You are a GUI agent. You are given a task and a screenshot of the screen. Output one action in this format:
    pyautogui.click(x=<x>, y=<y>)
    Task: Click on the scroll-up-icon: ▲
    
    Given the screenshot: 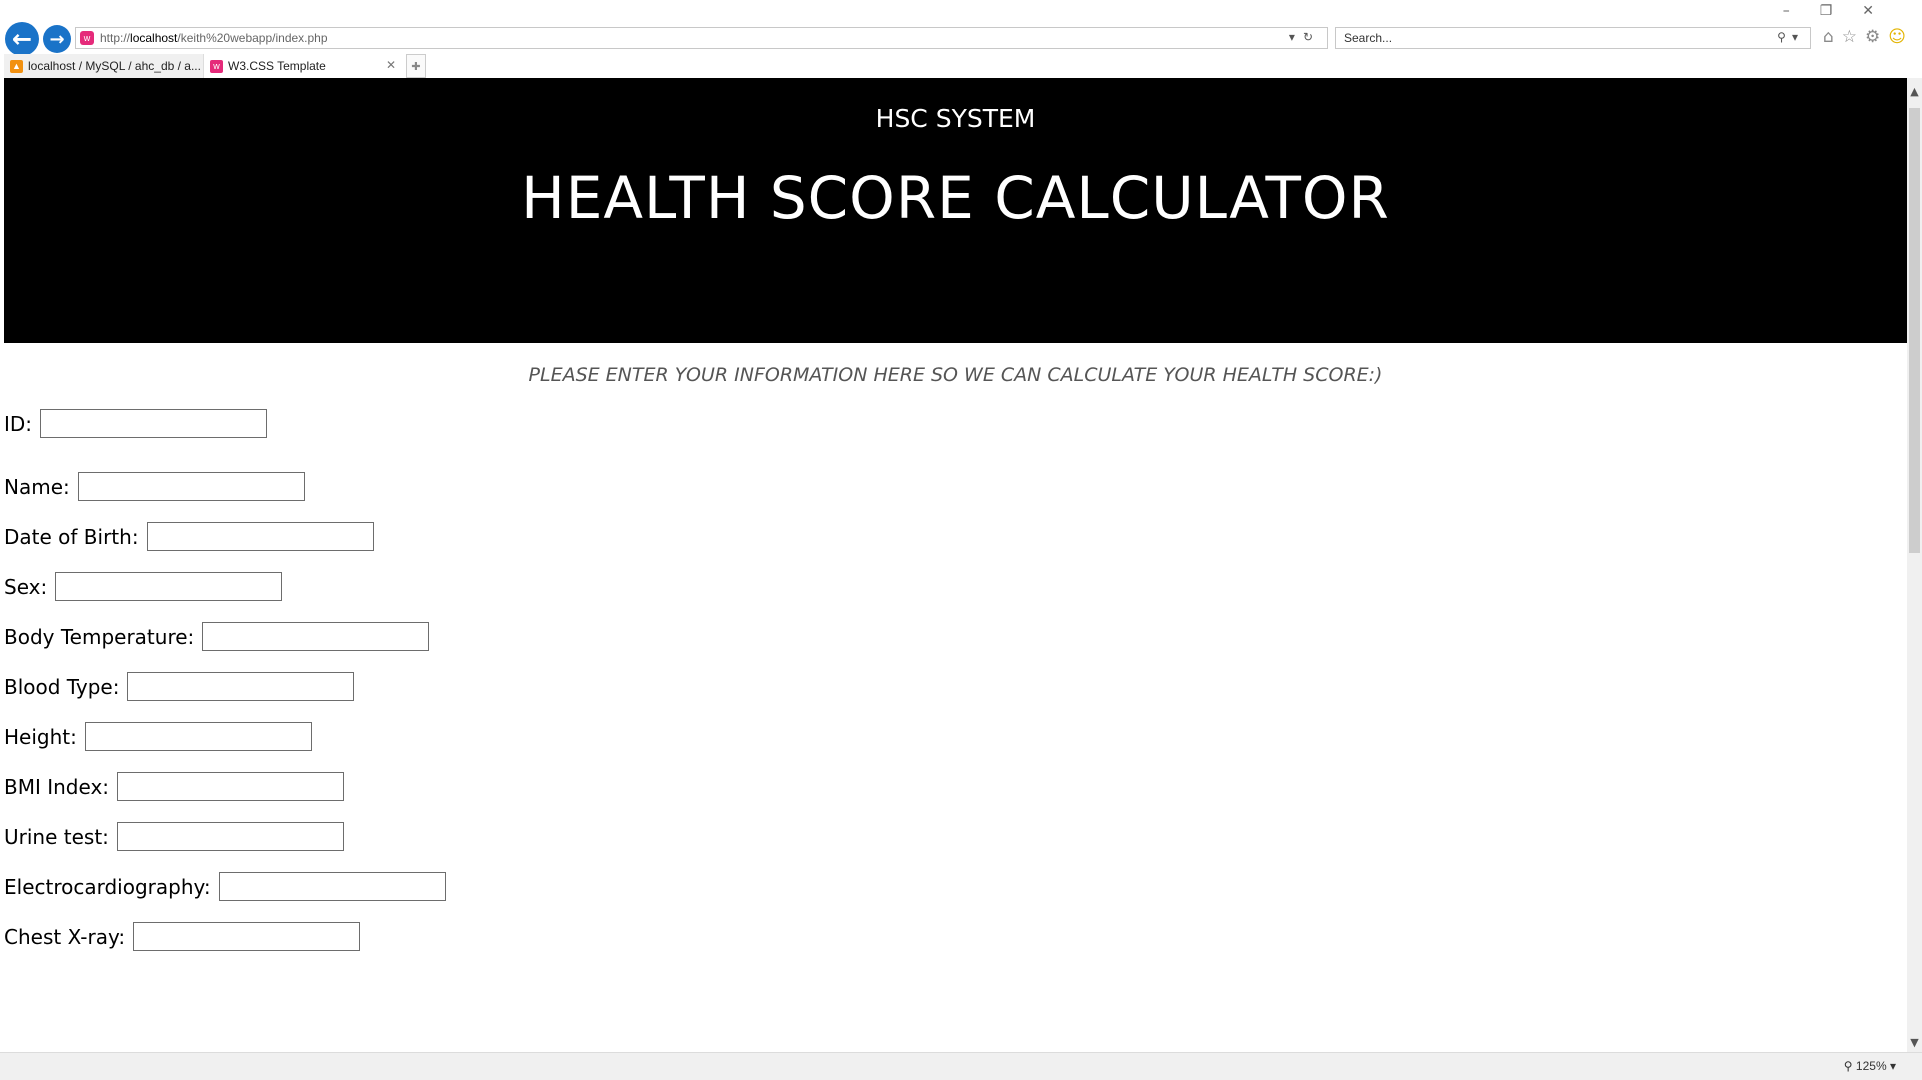 What is the action you would take?
    pyautogui.click(x=1914, y=91)
    